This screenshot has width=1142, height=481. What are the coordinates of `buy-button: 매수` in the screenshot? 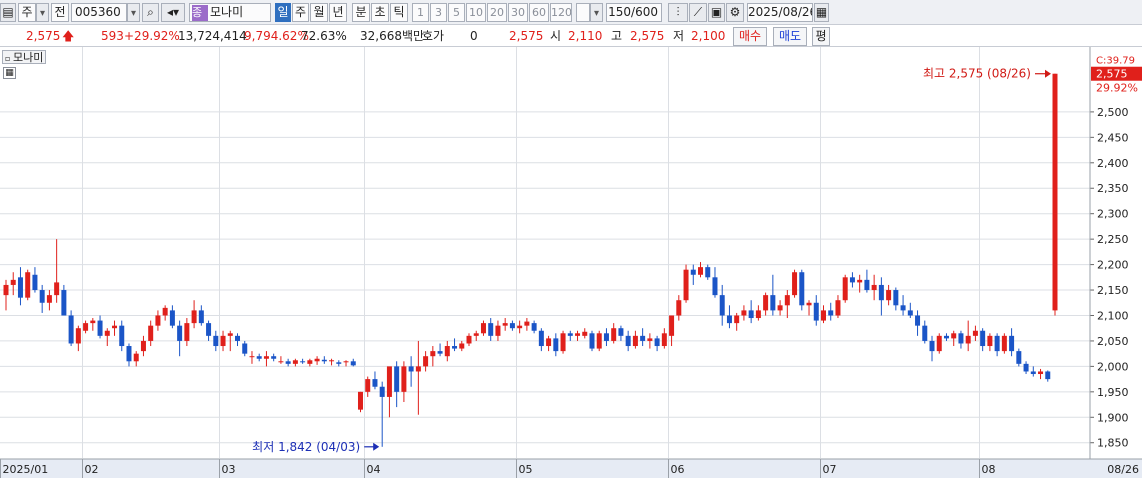 It's located at (750, 36).